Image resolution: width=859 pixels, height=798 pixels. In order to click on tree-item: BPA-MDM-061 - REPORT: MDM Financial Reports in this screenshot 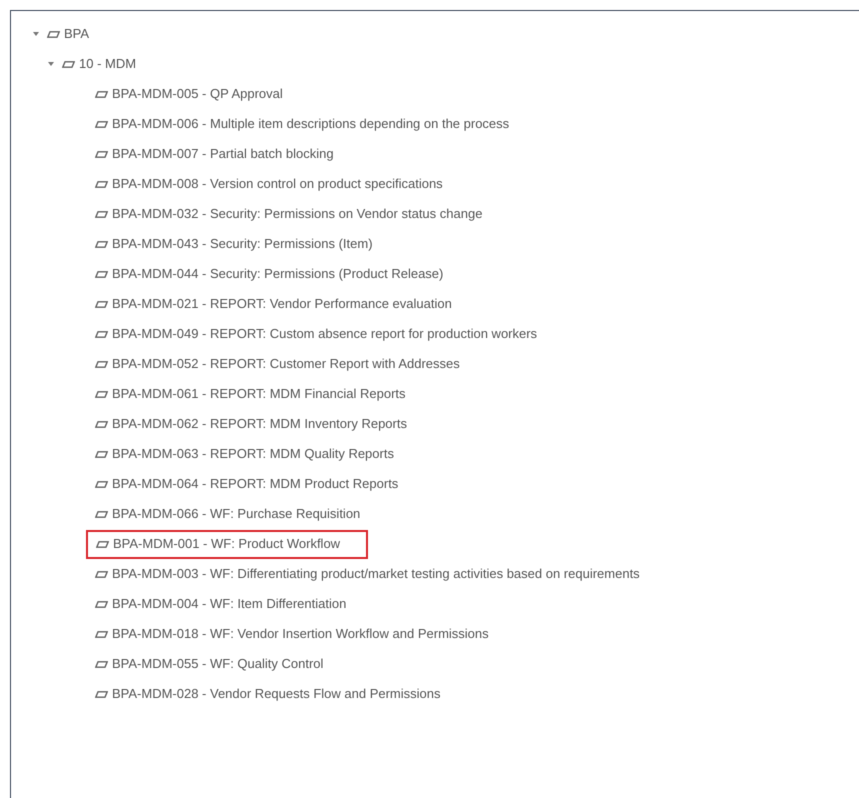, I will do `click(250, 394)`.